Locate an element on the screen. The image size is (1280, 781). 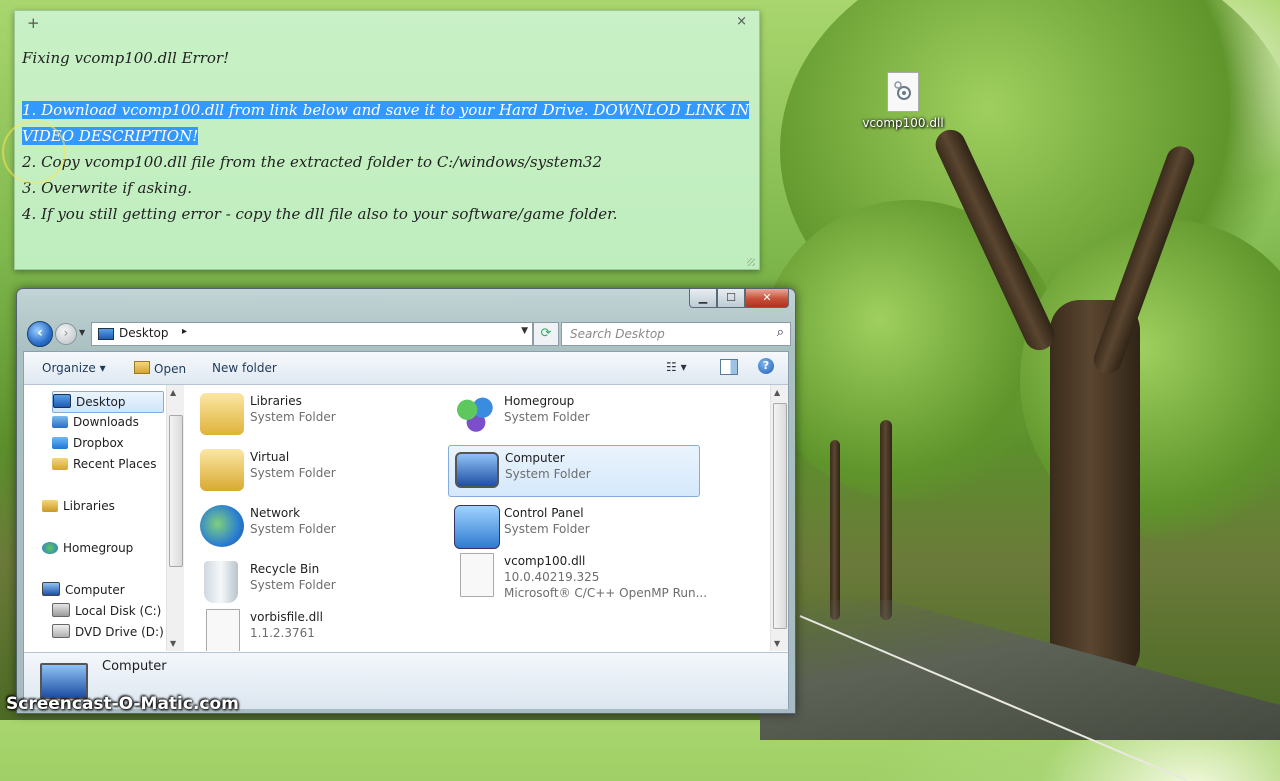
item-control-panel: Control Panel System Folder is located at coordinates (573, 526).